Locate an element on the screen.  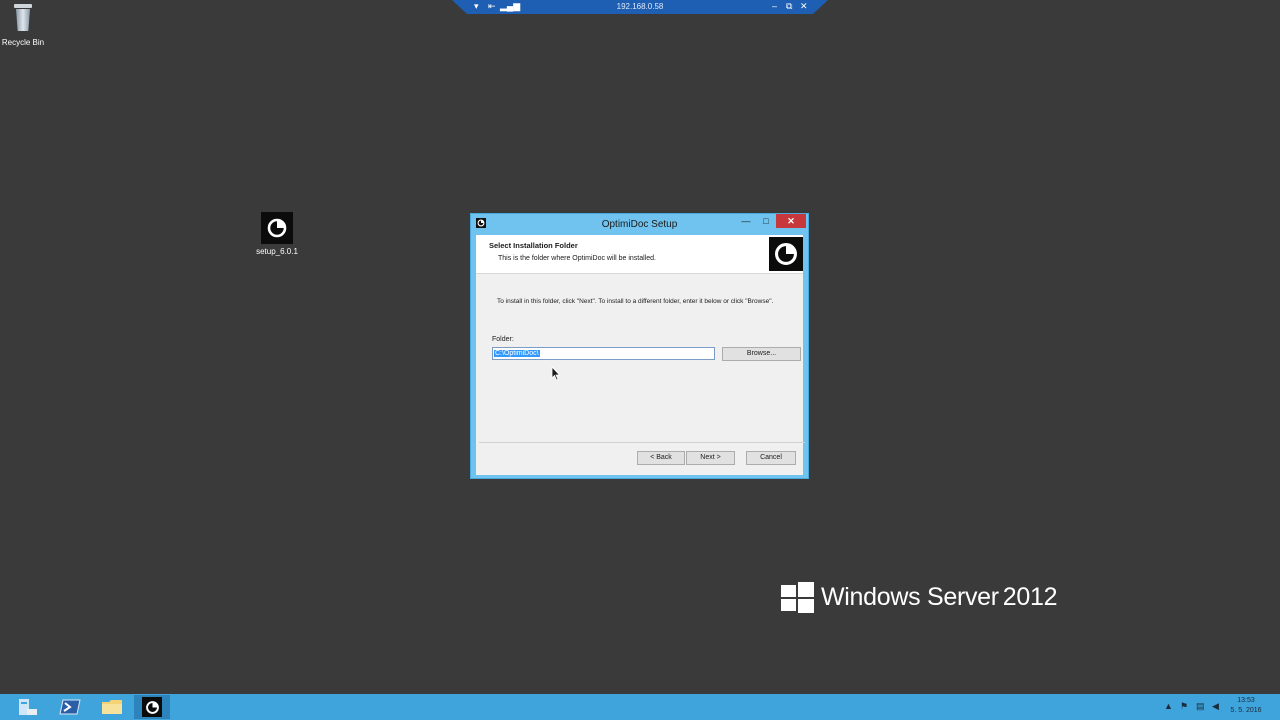
rdp-close-button: ✕ is located at coordinates (804, 6).